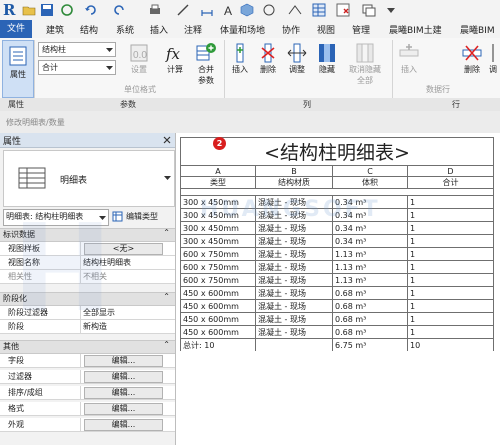 The image size is (500, 445). What do you see at coordinates (183, 10) in the screenshot?
I see `measure-icon` at bounding box center [183, 10].